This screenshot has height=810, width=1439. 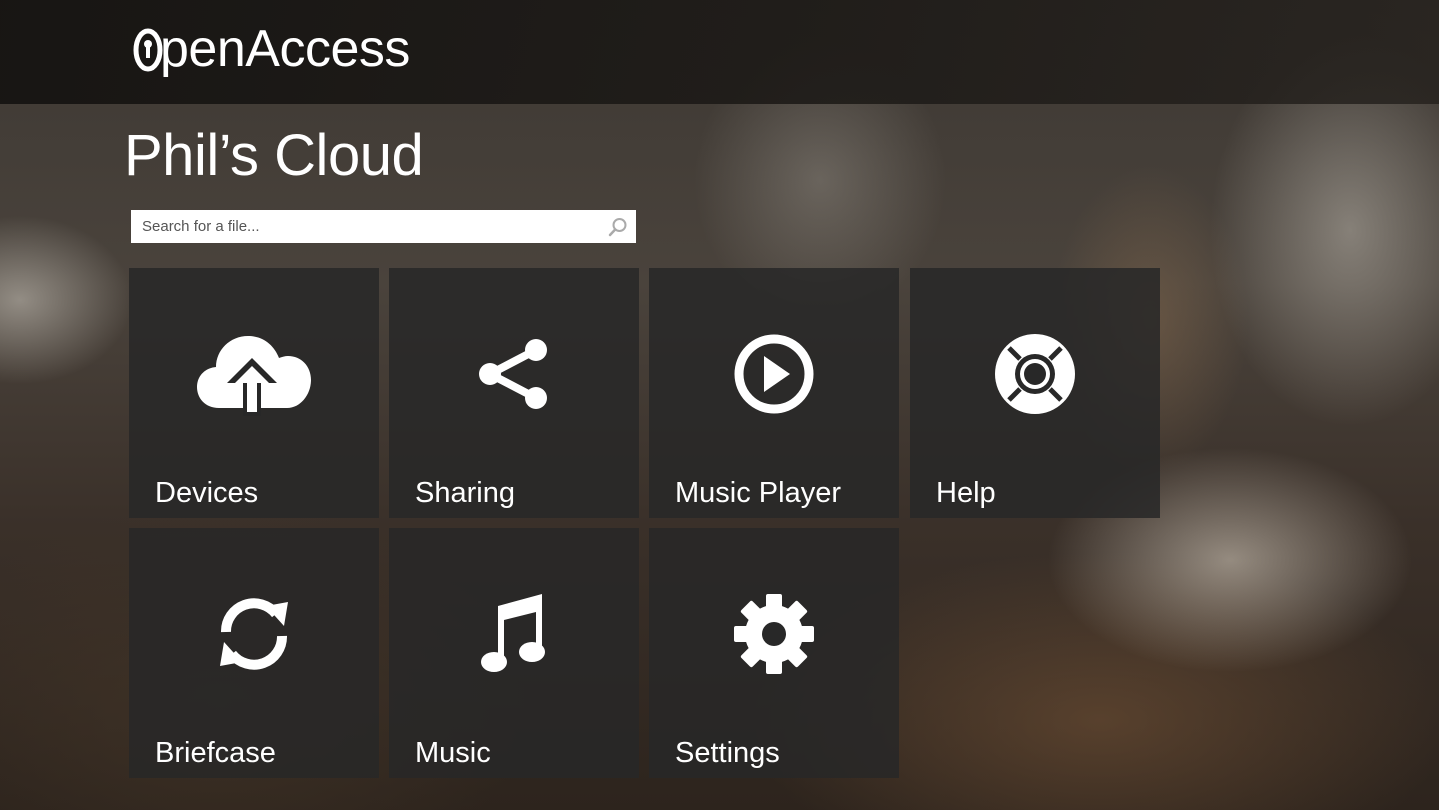 I want to click on top-bar: pen Access, so click(x=719, y=52).